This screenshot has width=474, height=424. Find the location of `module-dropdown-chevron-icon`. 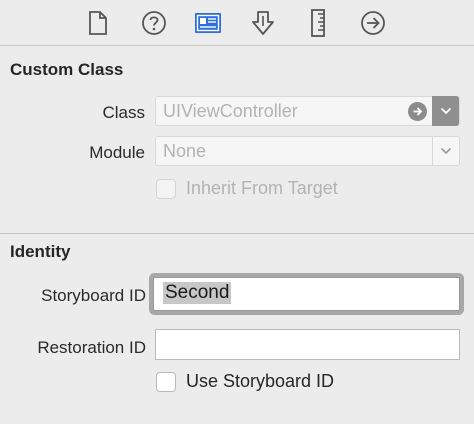

module-dropdown-chevron-icon is located at coordinates (445, 151).